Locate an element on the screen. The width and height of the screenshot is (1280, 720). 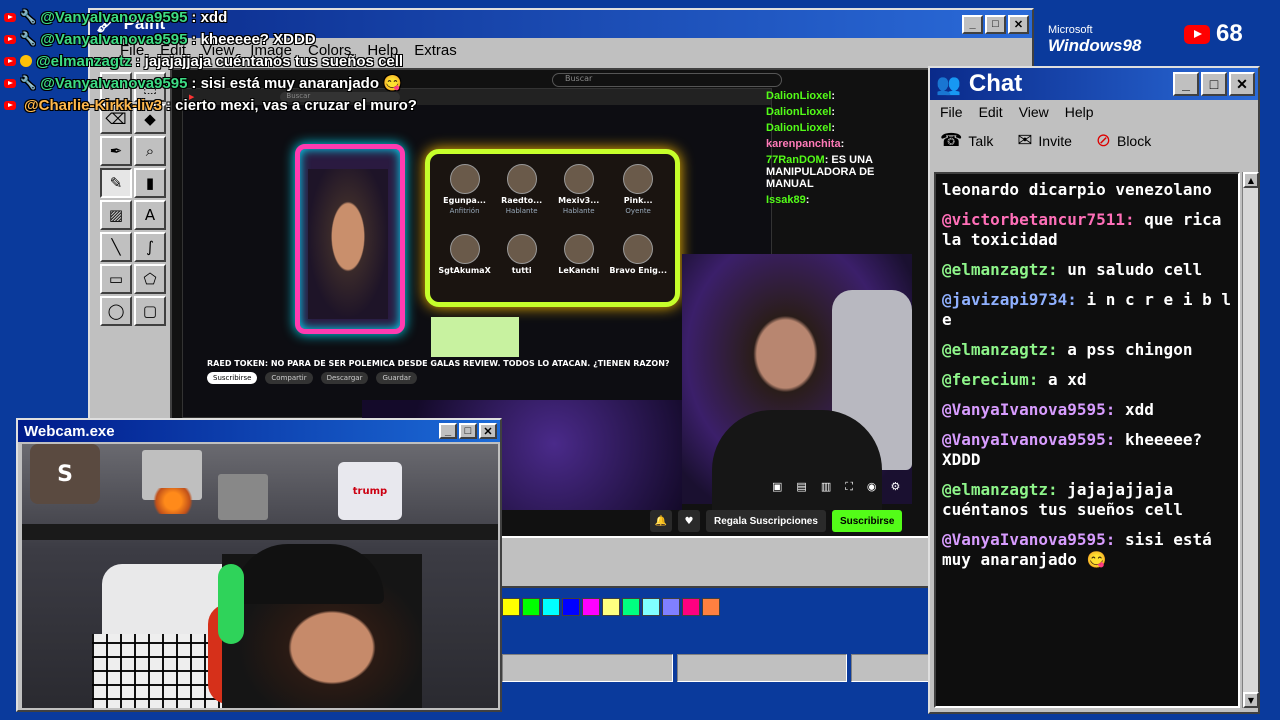
chat-username: @javizapi9734: is located at coordinates (1009, 299).